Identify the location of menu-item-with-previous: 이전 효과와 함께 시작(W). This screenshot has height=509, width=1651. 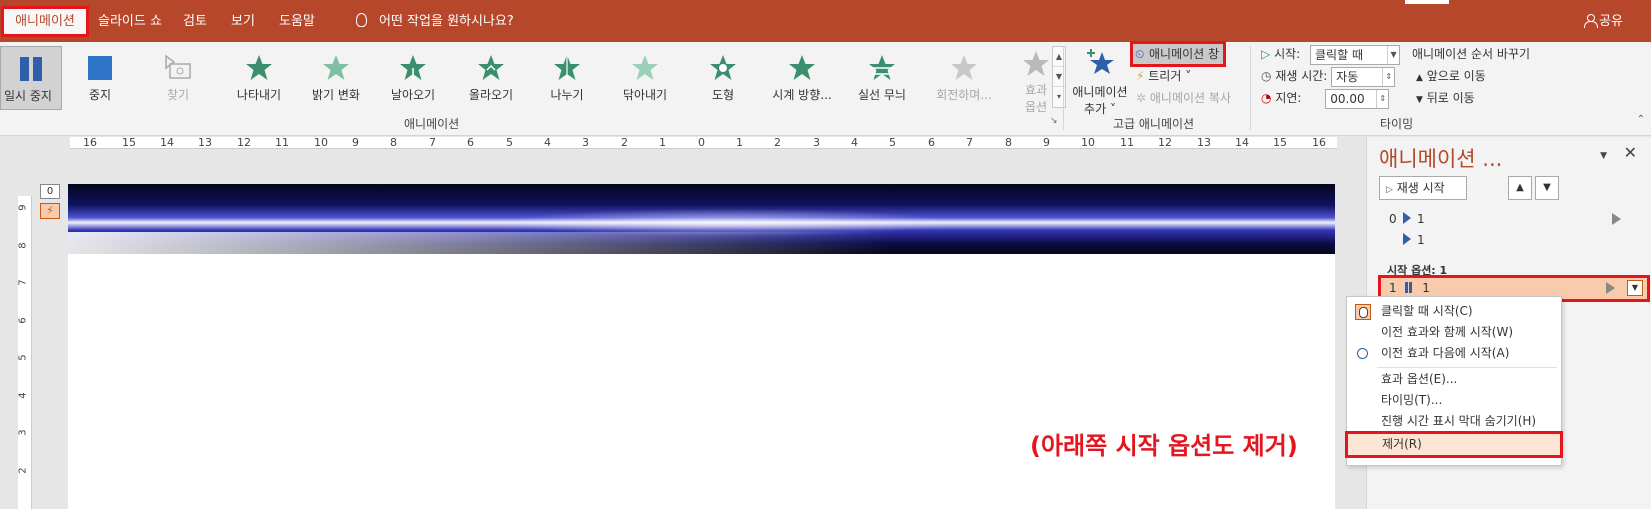
(1454, 332).